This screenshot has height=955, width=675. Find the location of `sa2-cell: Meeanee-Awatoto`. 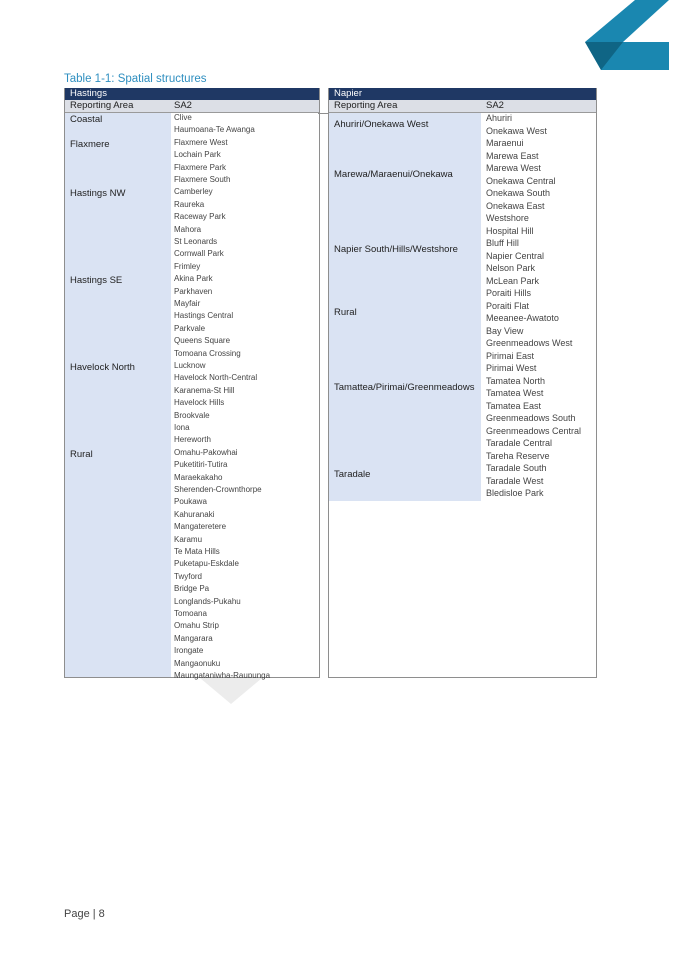

sa2-cell: Meeanee-Awatoto is located at coordinates (522, 318).